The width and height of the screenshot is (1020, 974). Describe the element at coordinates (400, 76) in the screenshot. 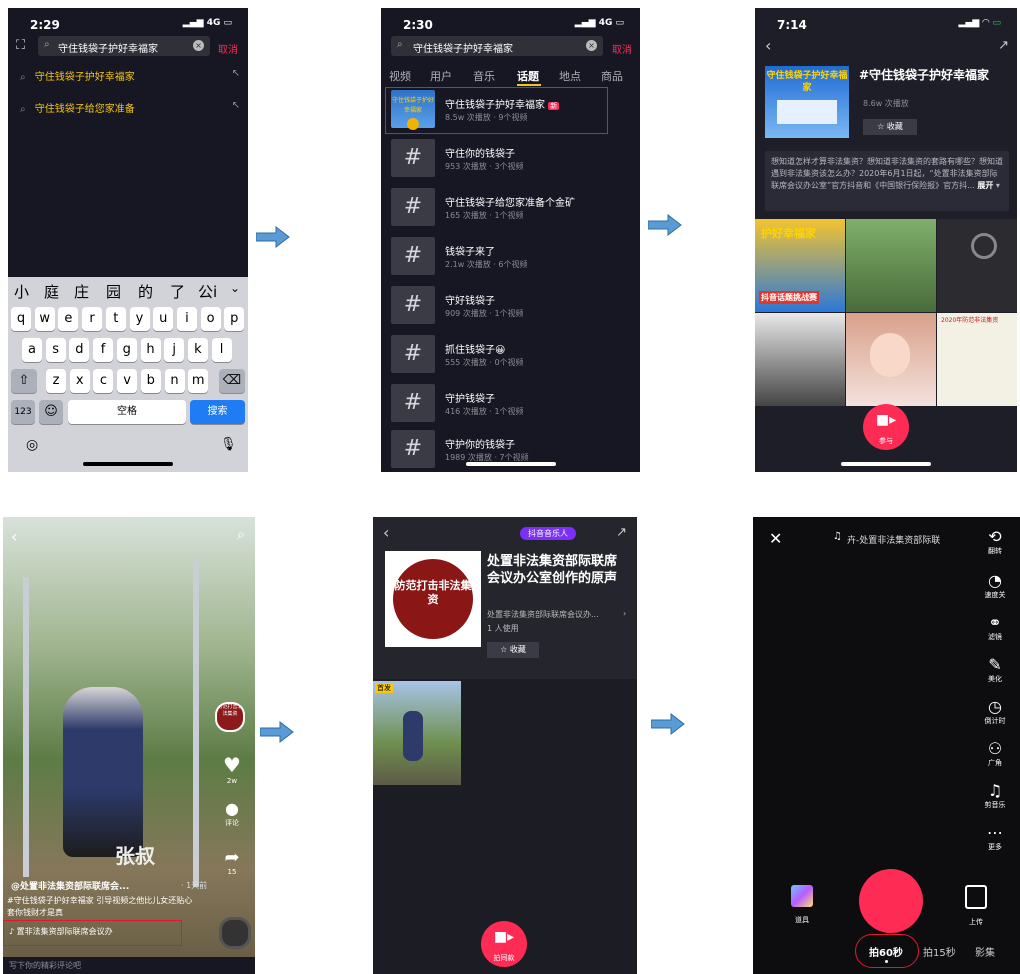

I see `tab-video: 视频` at that location.